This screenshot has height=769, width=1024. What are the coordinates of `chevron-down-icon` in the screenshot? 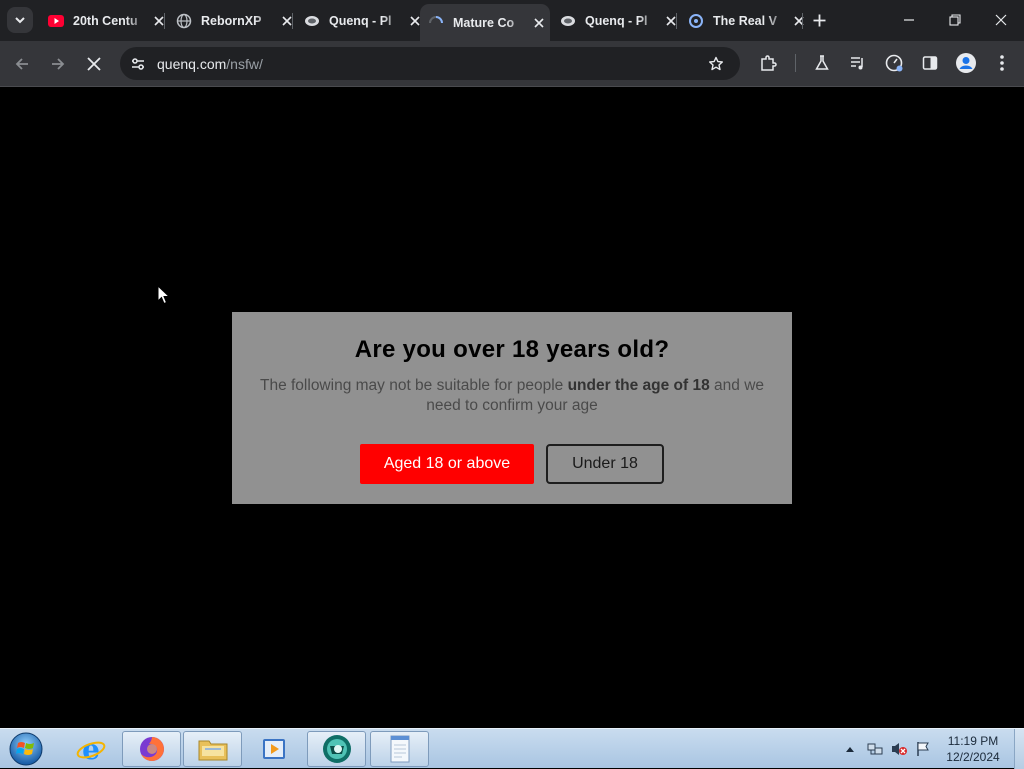 It's located at (20, 20).